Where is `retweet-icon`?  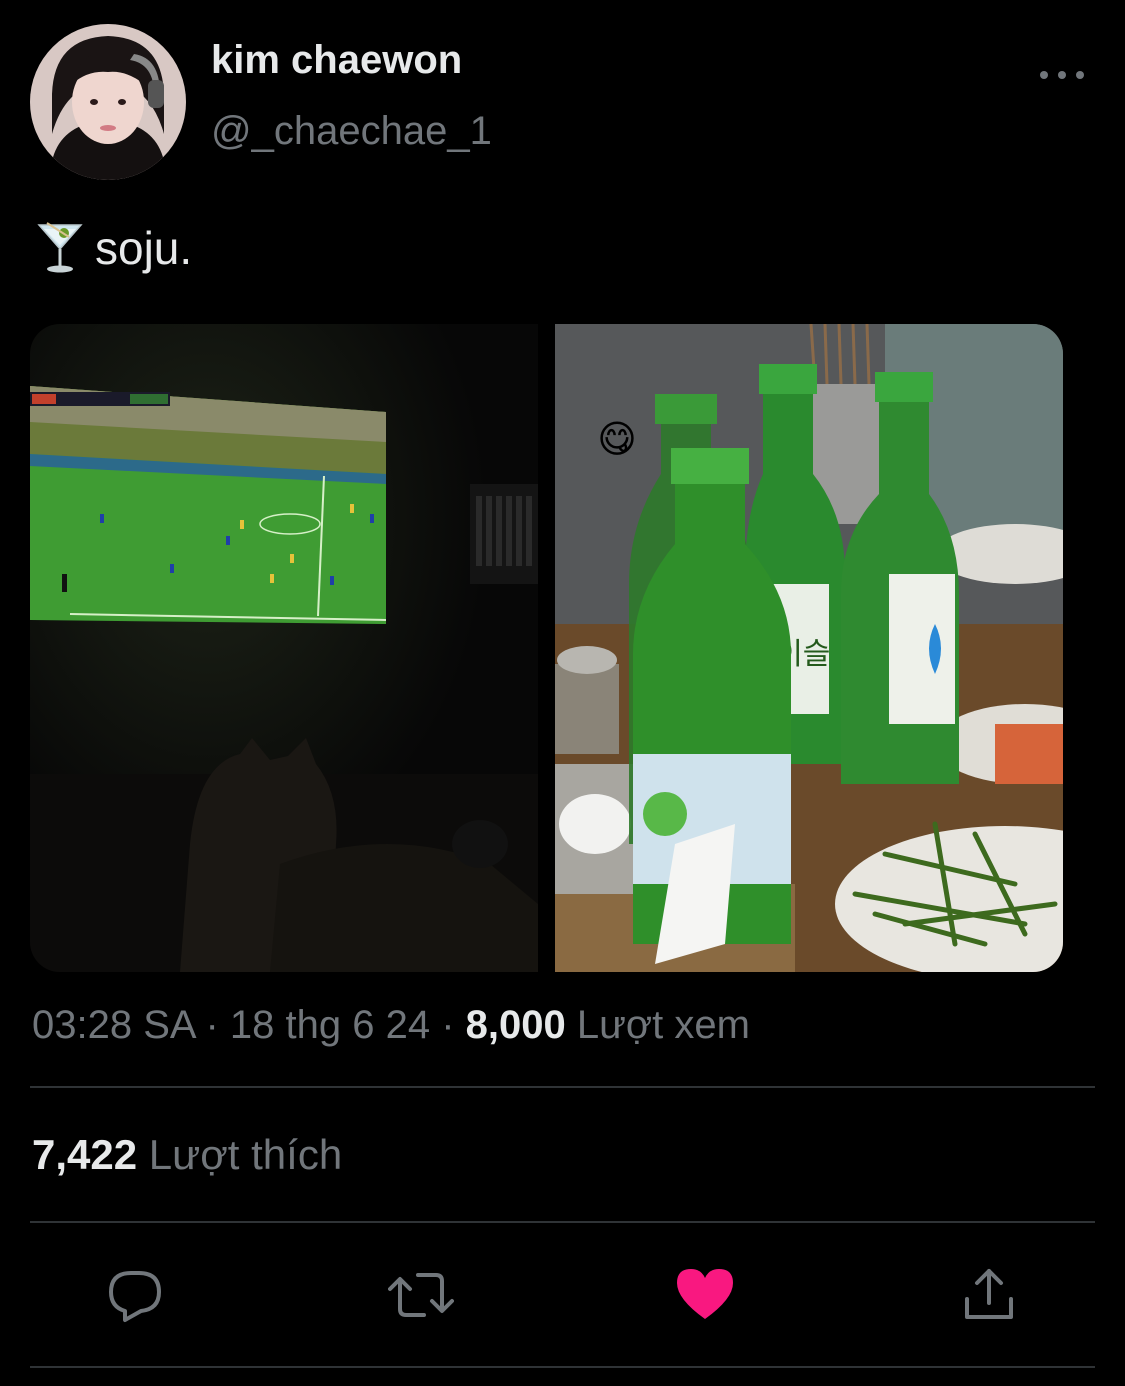 retweet-icon is located at coordinates (421, 1295).